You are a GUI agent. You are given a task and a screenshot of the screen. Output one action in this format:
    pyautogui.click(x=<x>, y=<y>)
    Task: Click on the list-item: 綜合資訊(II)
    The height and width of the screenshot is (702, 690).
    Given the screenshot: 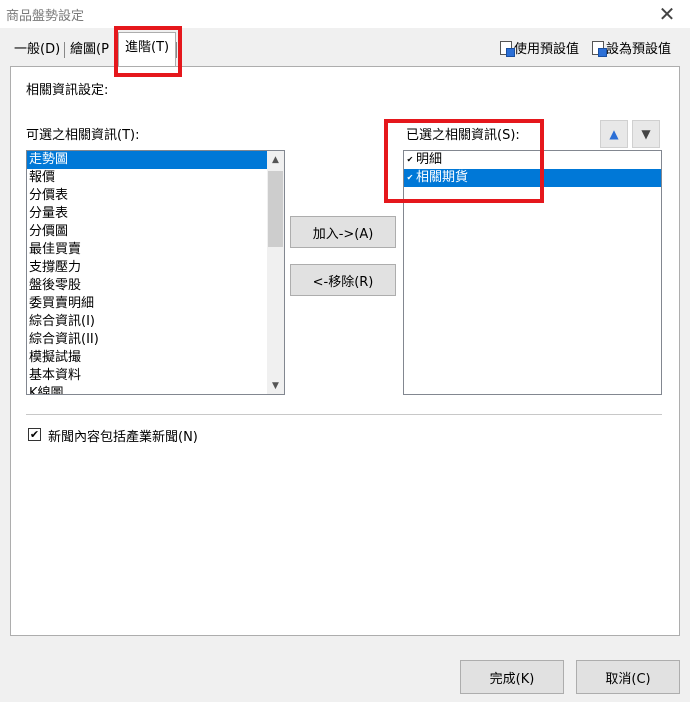 What is the action you would take?
    pyautogui.click(x=155, y=340)
    